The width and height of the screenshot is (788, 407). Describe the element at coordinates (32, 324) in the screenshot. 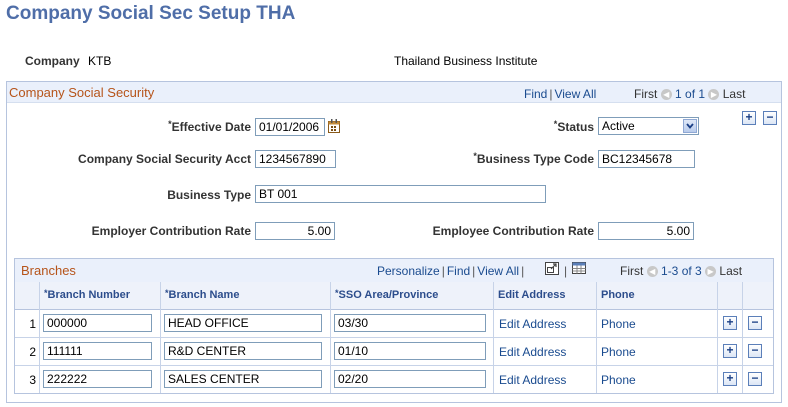

I see `row-number: 1` at that location.